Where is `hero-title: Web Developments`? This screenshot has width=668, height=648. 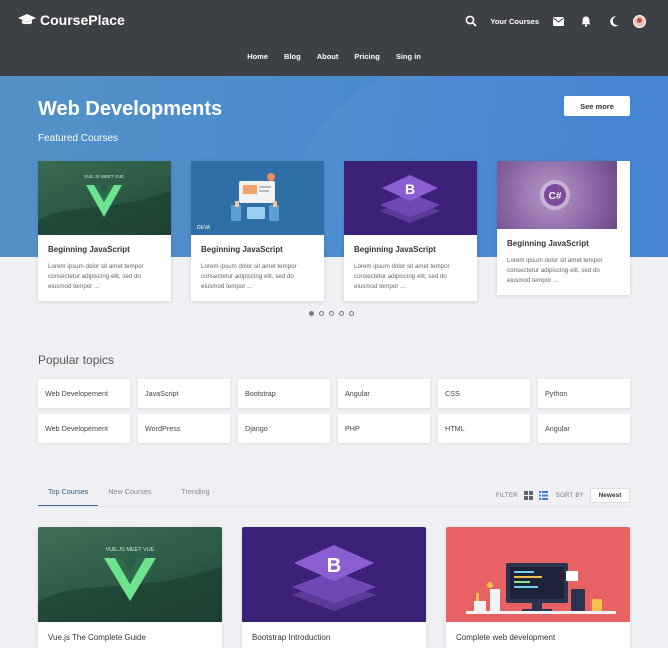
hero-title: Web Developments is located at coordinates (130, 109).